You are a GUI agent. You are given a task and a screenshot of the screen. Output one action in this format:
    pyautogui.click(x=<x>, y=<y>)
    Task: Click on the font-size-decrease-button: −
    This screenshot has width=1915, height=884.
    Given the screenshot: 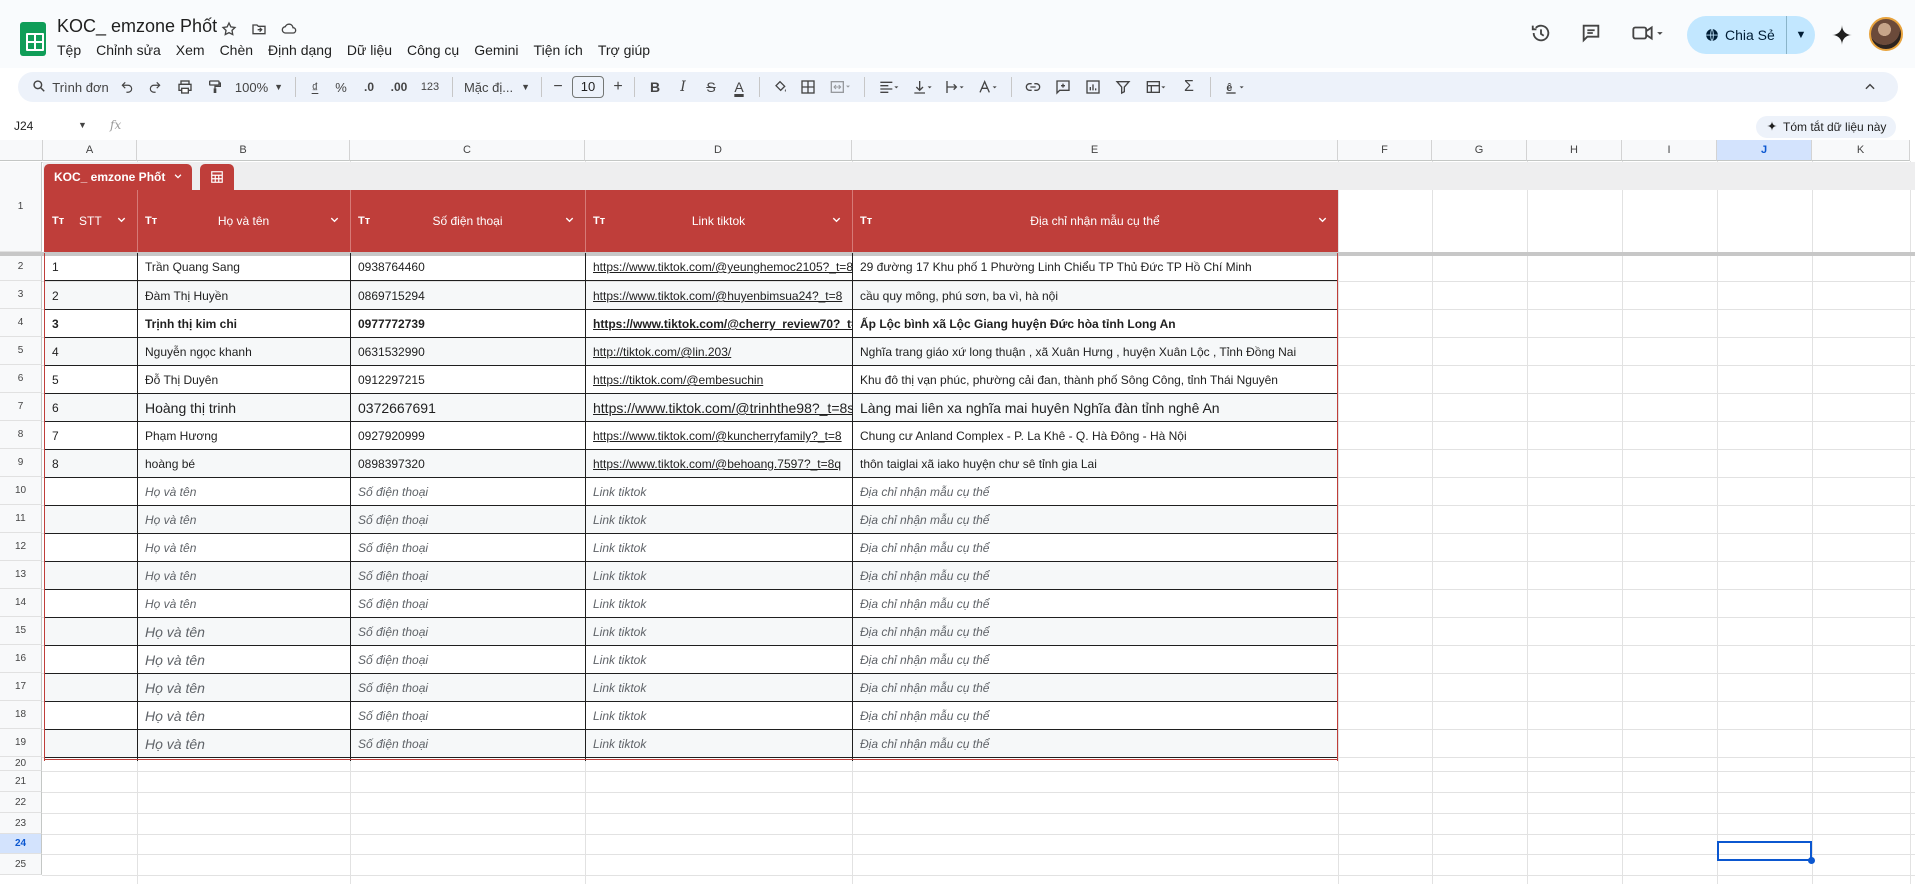 What is the action you would take?
    pyautogui.click(x=558, y=87)
    